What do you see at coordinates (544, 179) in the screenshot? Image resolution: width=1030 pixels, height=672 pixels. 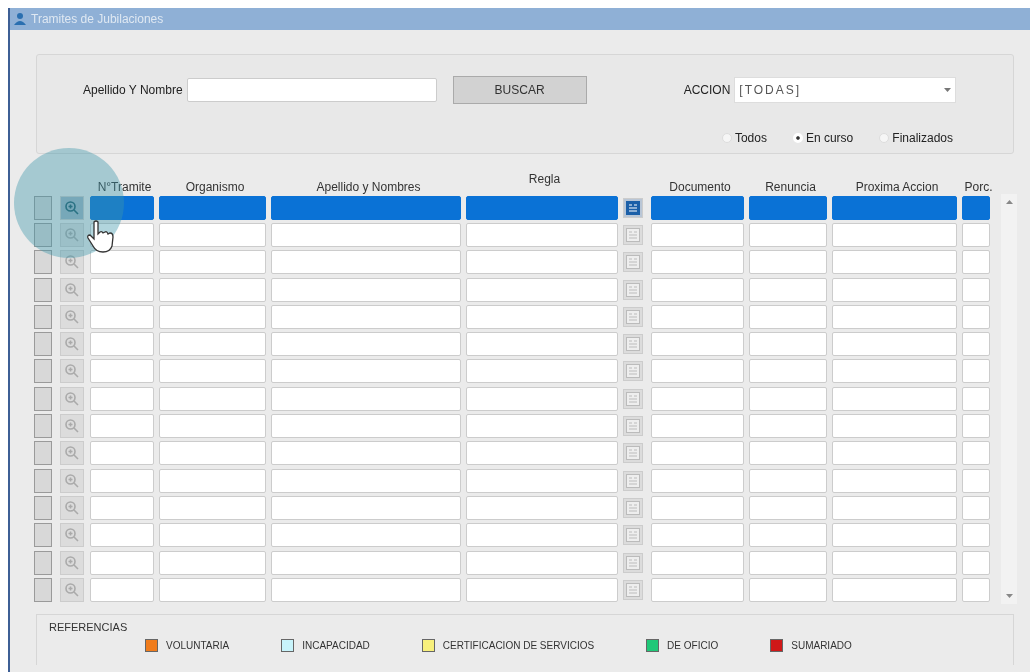 I see `column-header: Regla` at bounding box center [544, 179].